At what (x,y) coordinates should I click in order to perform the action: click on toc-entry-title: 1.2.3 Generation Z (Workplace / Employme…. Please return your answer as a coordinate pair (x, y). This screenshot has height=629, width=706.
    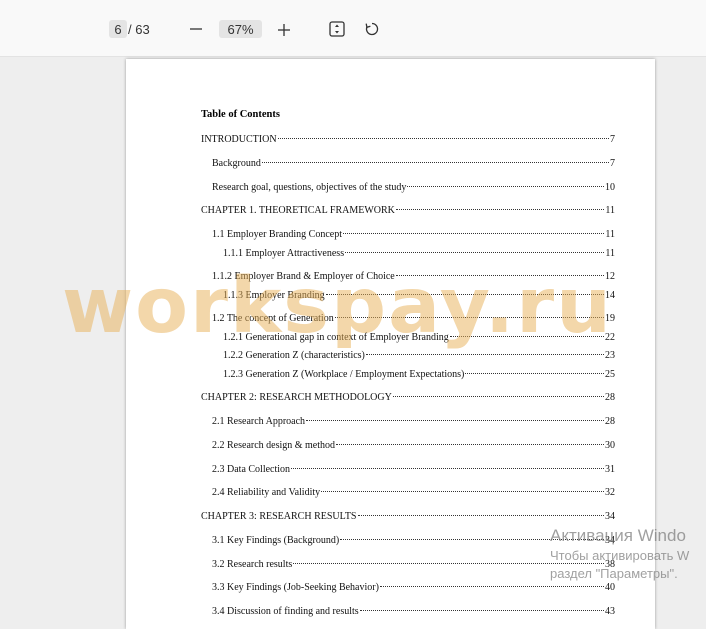
    Looking at the image, I should click on (344, 374).